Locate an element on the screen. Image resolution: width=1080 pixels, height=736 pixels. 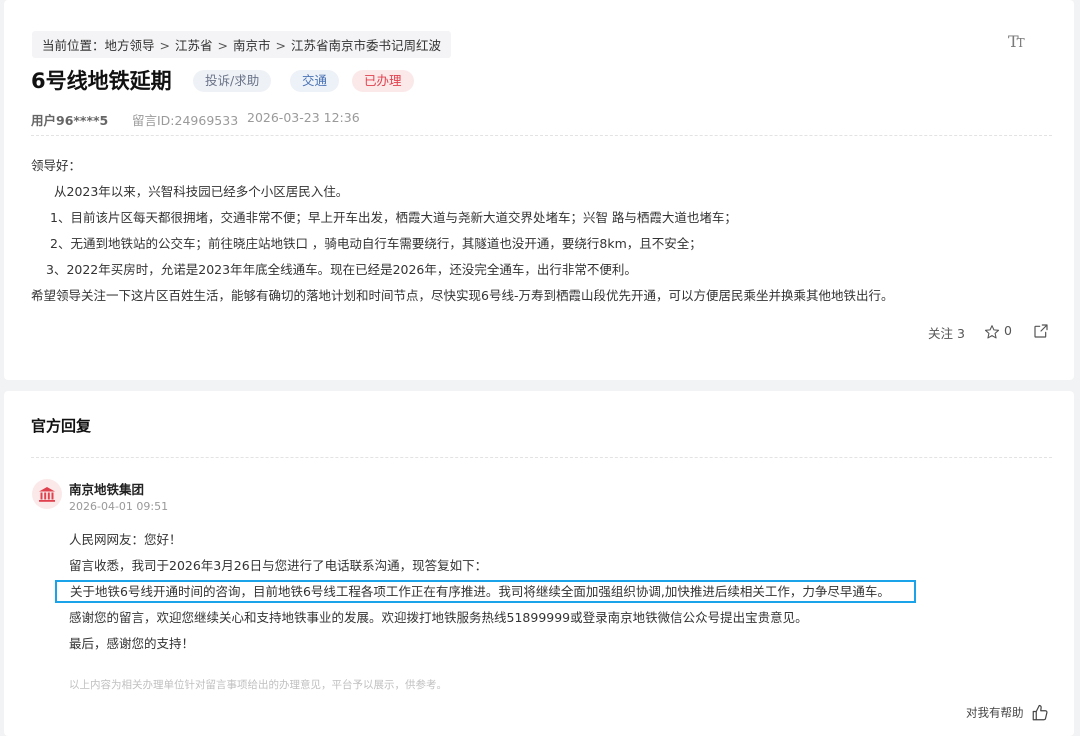
message-title: 6号线地铁延期 is located at coordinates (101, 81).